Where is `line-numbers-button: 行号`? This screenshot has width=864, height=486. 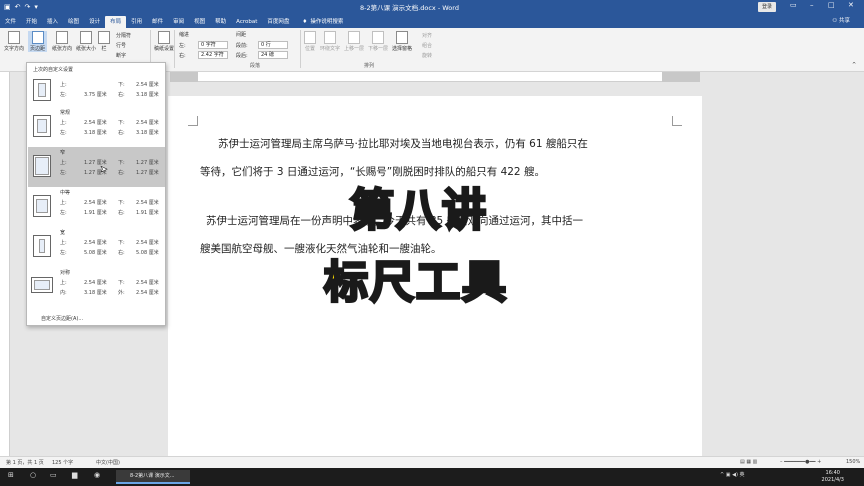 line-numbers-button: 行号 is located at coordinates (121, 45).